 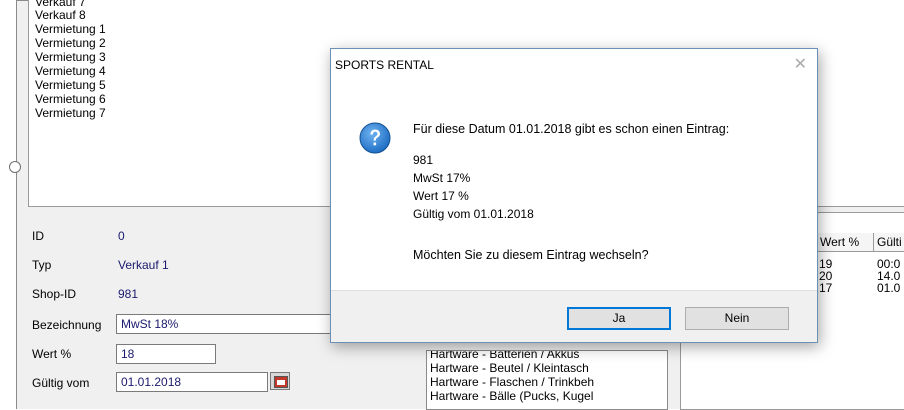 I want to click on list-item: Vermietung 7, so click(x=70, y=113).